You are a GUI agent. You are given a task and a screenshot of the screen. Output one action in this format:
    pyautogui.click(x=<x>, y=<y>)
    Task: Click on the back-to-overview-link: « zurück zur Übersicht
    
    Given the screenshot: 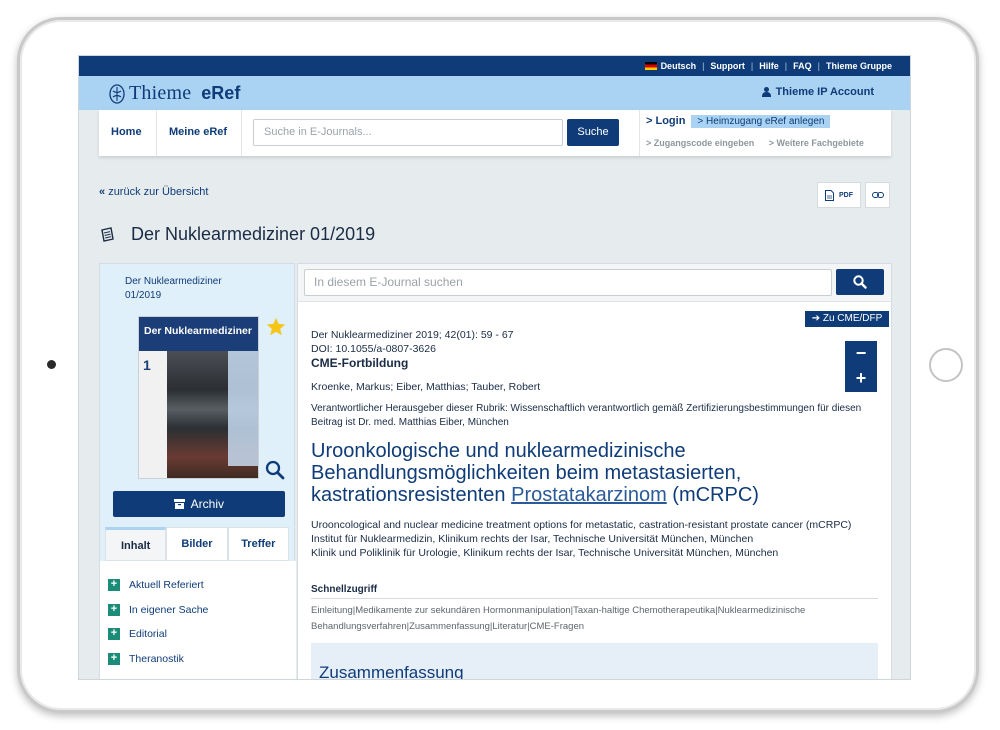 What is the action you would take?
    pyautogui.click(x=153, y=192)
    